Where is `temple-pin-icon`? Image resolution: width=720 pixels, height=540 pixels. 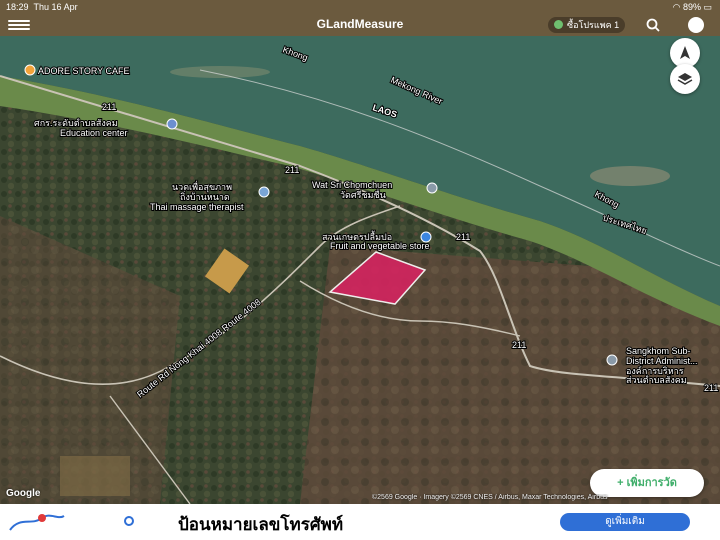 temple-pin-icon is located at coordinates (432, 188).